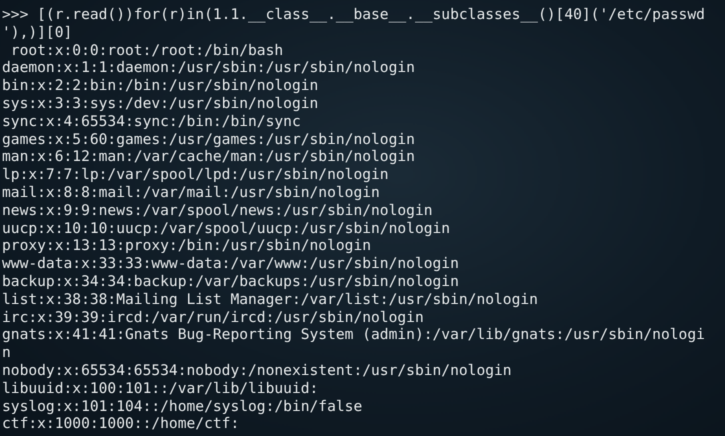 This screenshot has width=725, height=436. Describe the element at coordinates (226, 229) in the screenshot. I see `terminal-line: uucp:x:10:10:uucp:/var/spool/uucp:/usr/sbin/nologin` at that location.